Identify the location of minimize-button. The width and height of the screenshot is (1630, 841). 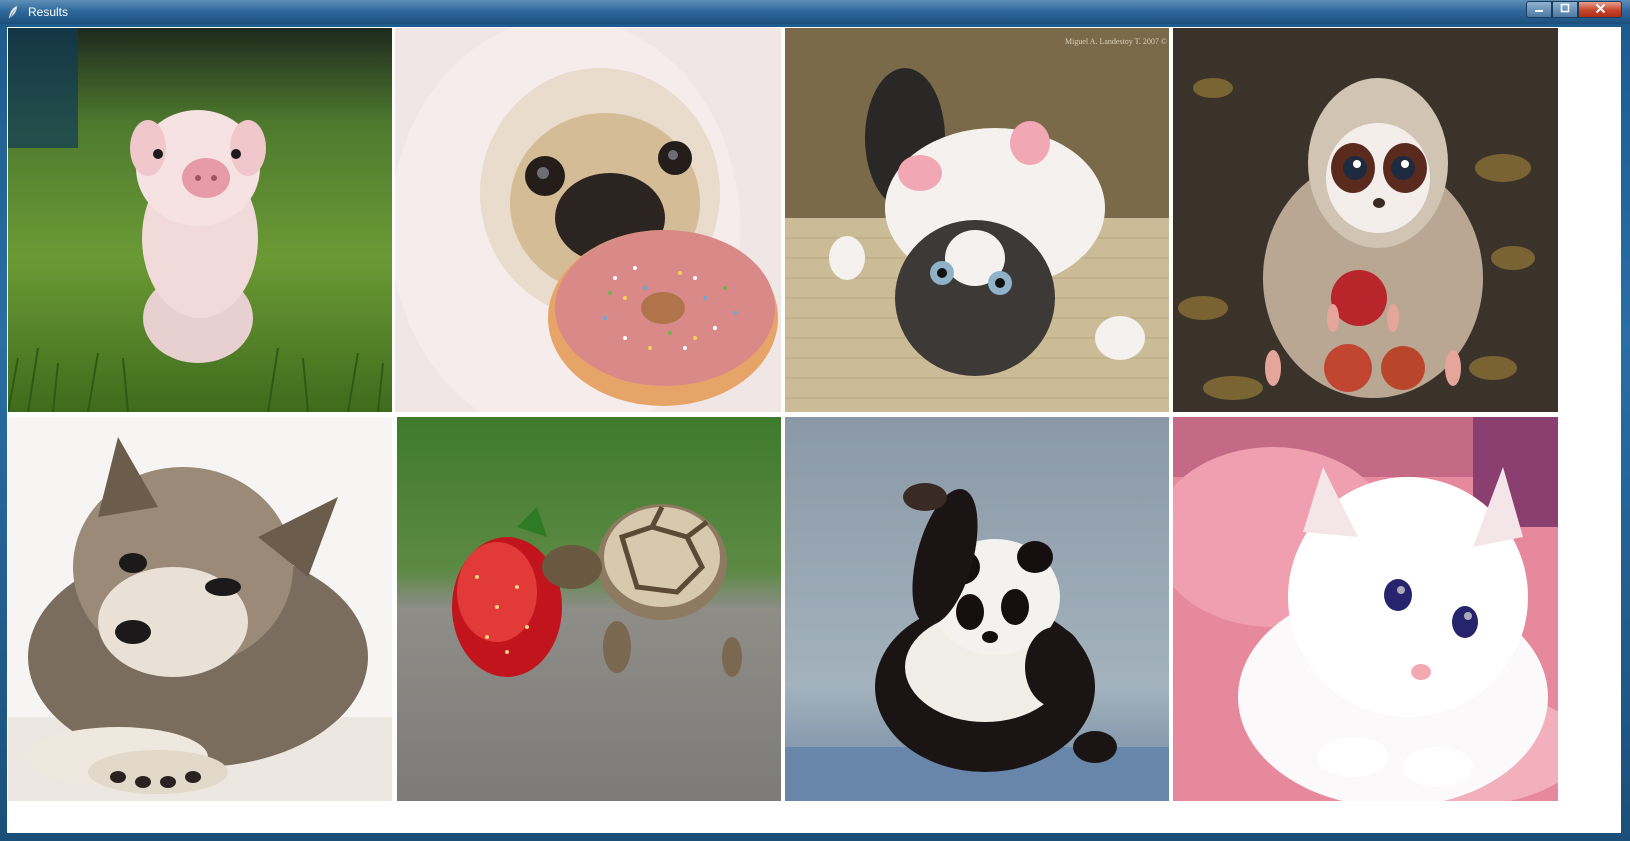
(1539, 9).